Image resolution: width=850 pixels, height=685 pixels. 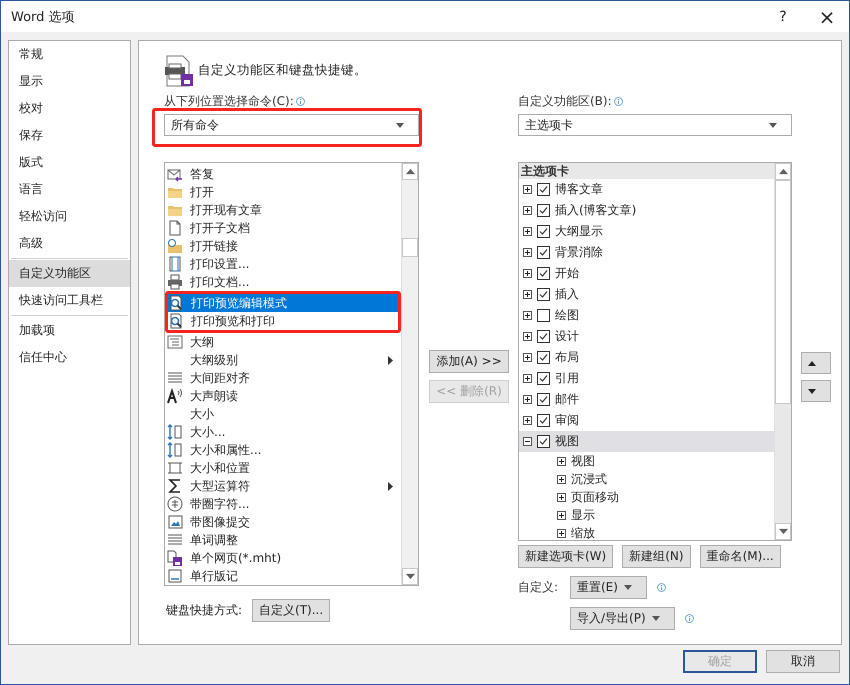 What do you see at coordinates (646, 357) in the screenshot?
I see `tree-item: 布局` at bounding box center [646, 357].